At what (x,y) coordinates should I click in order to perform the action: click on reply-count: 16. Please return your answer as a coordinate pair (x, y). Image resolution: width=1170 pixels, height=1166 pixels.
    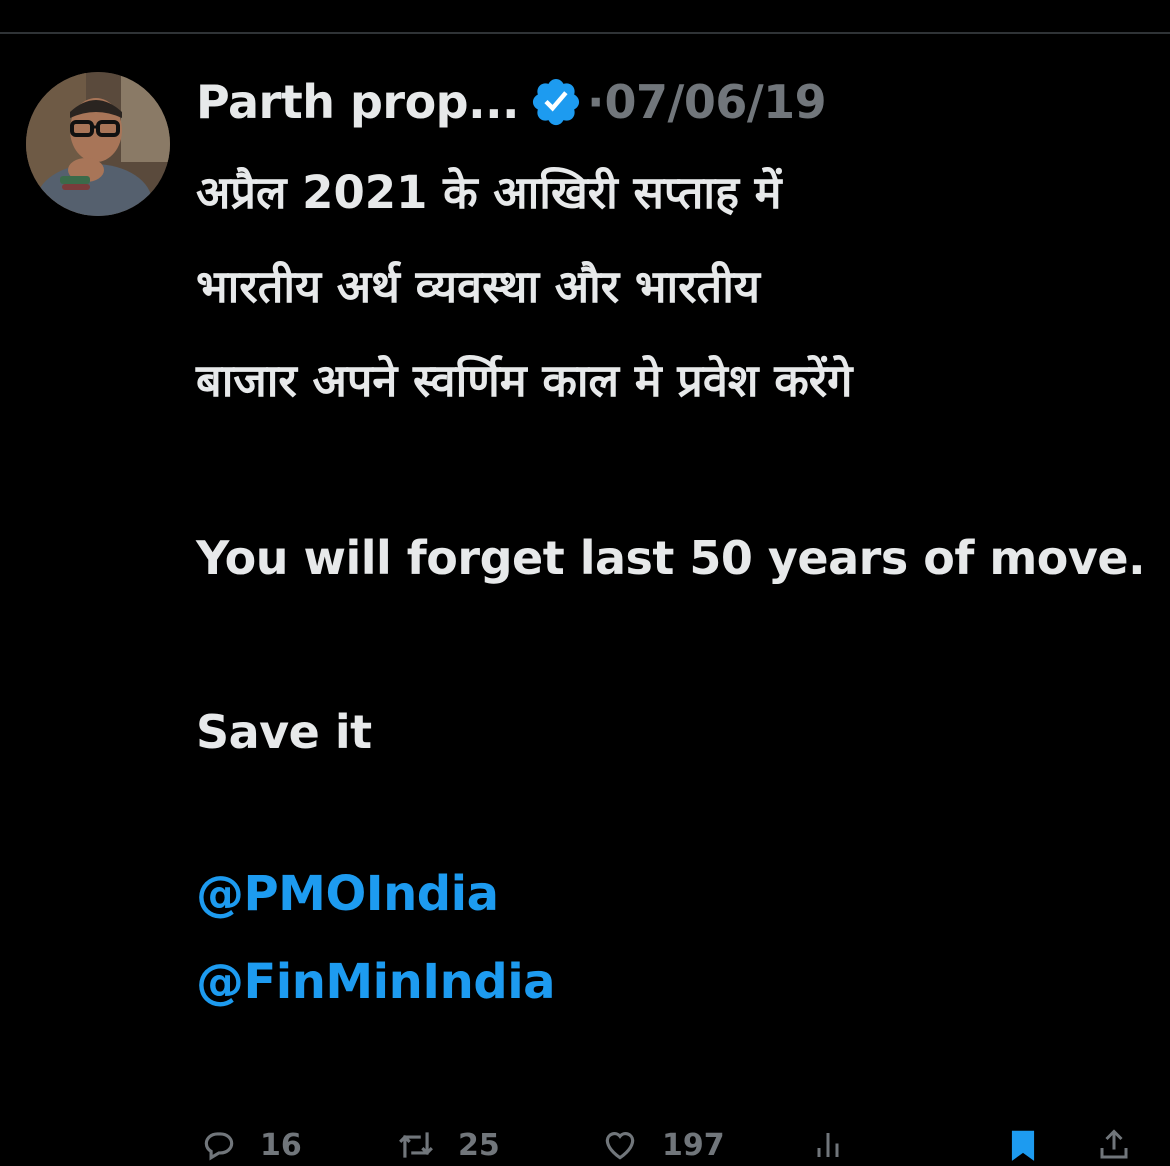
    Looking at the image, I should click on (281, 1145).